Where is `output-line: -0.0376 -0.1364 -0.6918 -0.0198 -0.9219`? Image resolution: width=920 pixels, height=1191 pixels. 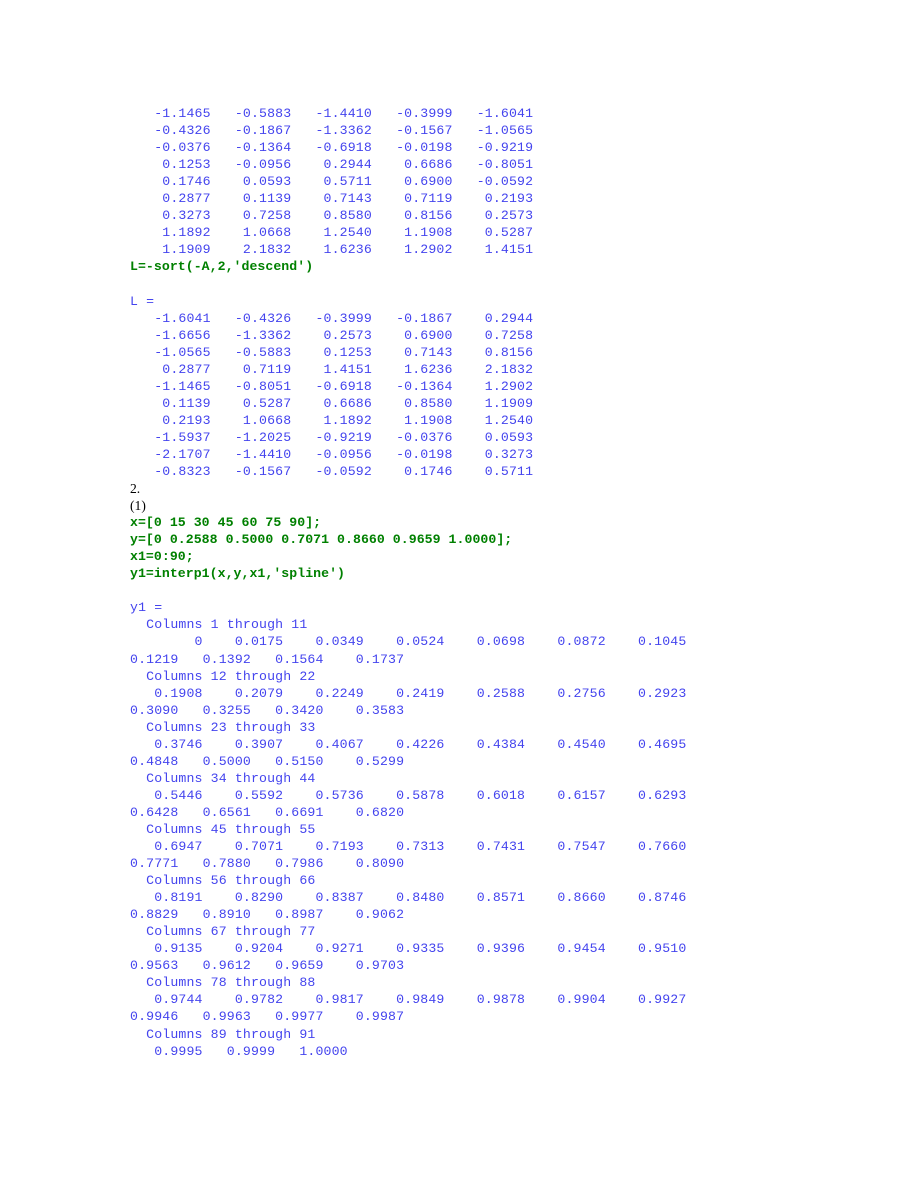
output-line: -0.0376 -0.1364 -0.6918 -0.0198 -0.9219 is located at coordinates (332, 148).